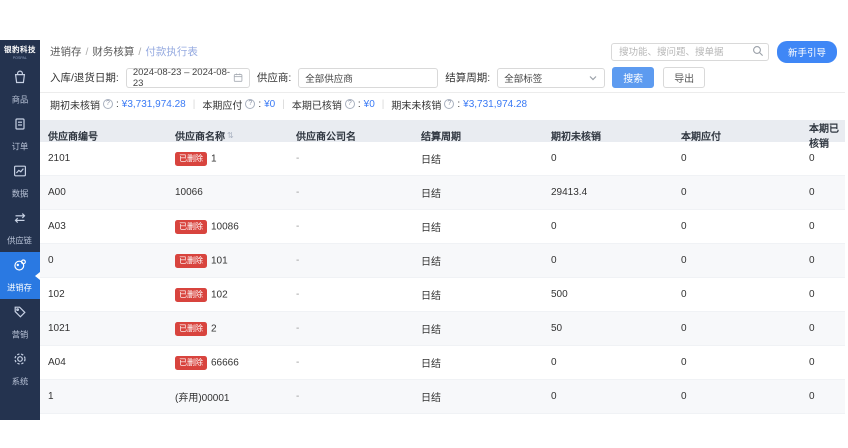 The height and width of the screenshot is (448, 848). I want to click on breadcrumb-item: 进销存, so click(66, 51).